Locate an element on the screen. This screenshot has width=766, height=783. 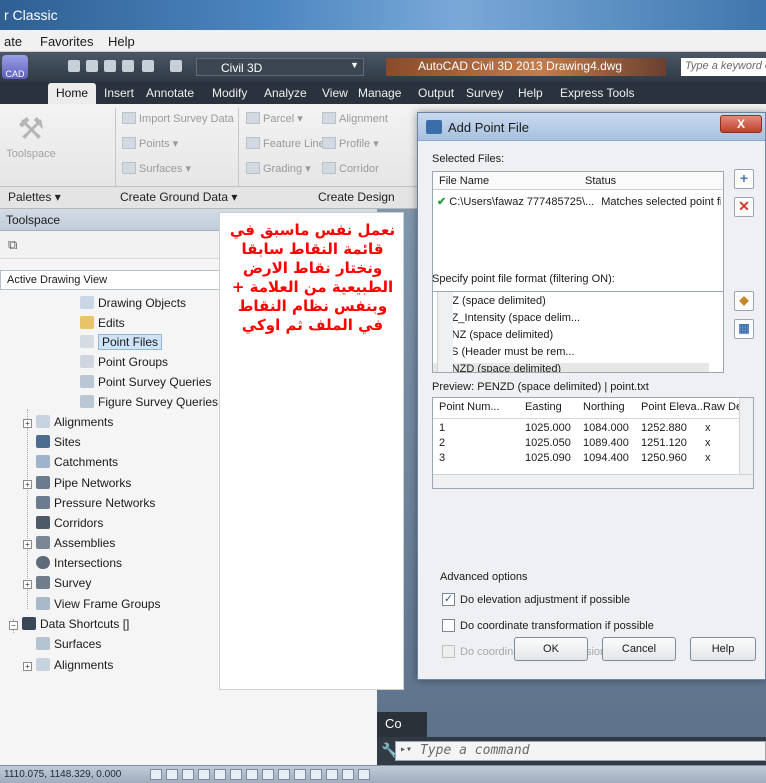
open-icon is located at coordinates (92, 66).